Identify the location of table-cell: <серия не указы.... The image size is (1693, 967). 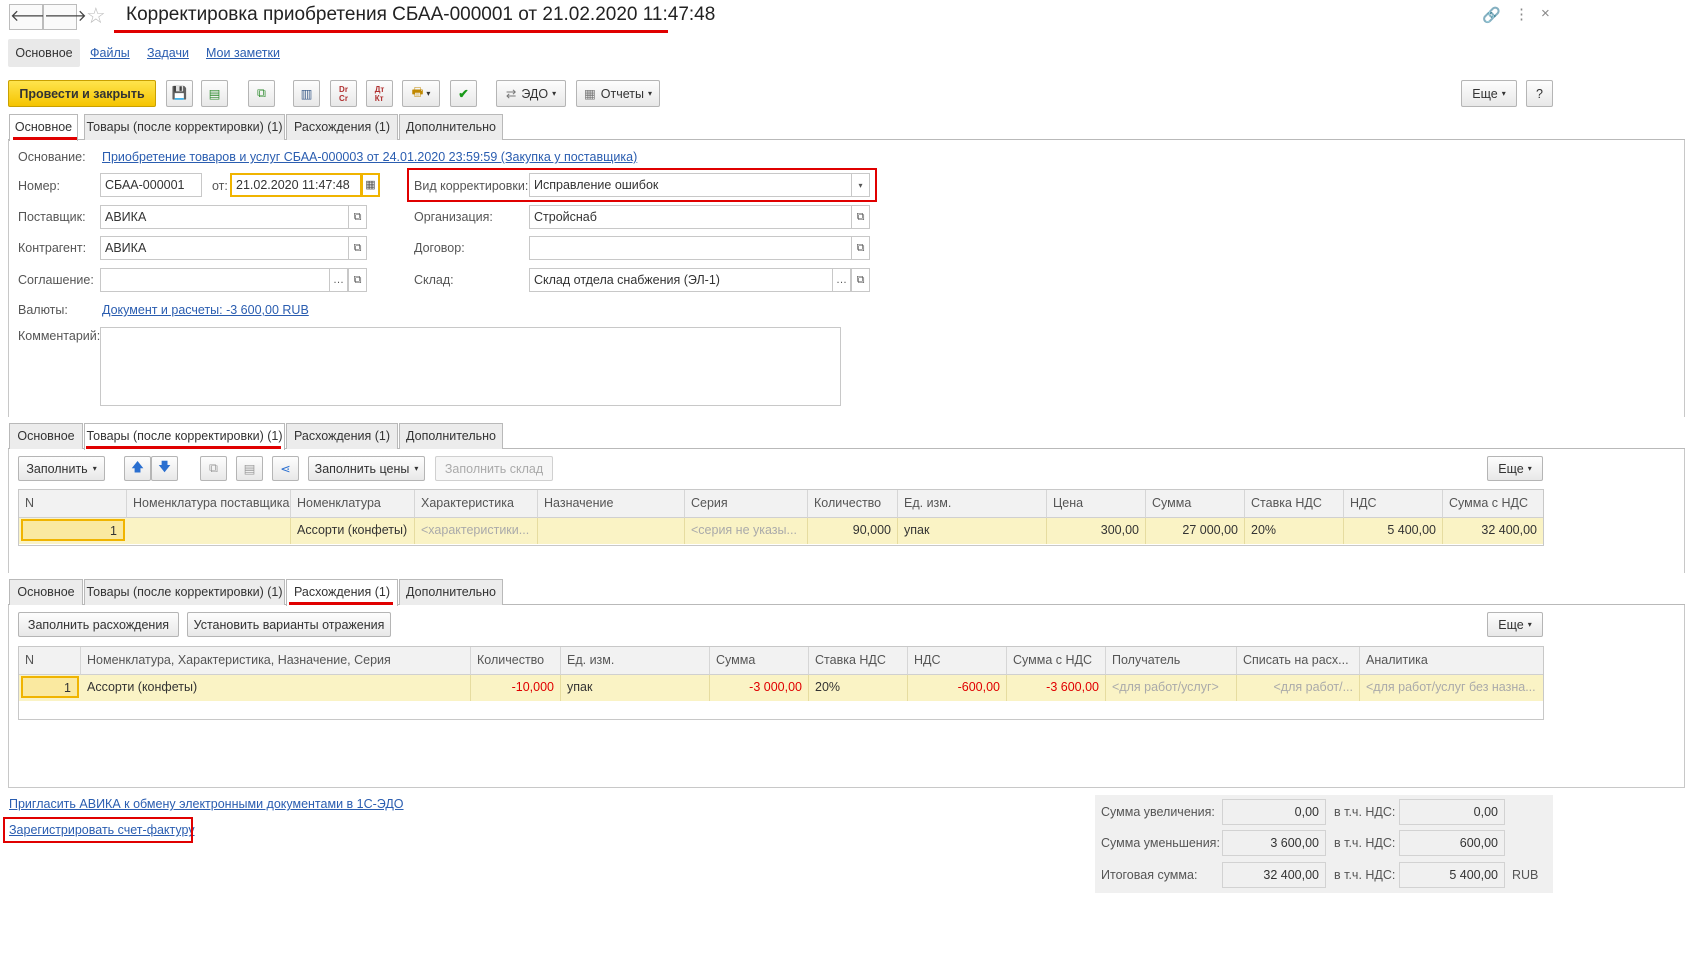
(746, 531).